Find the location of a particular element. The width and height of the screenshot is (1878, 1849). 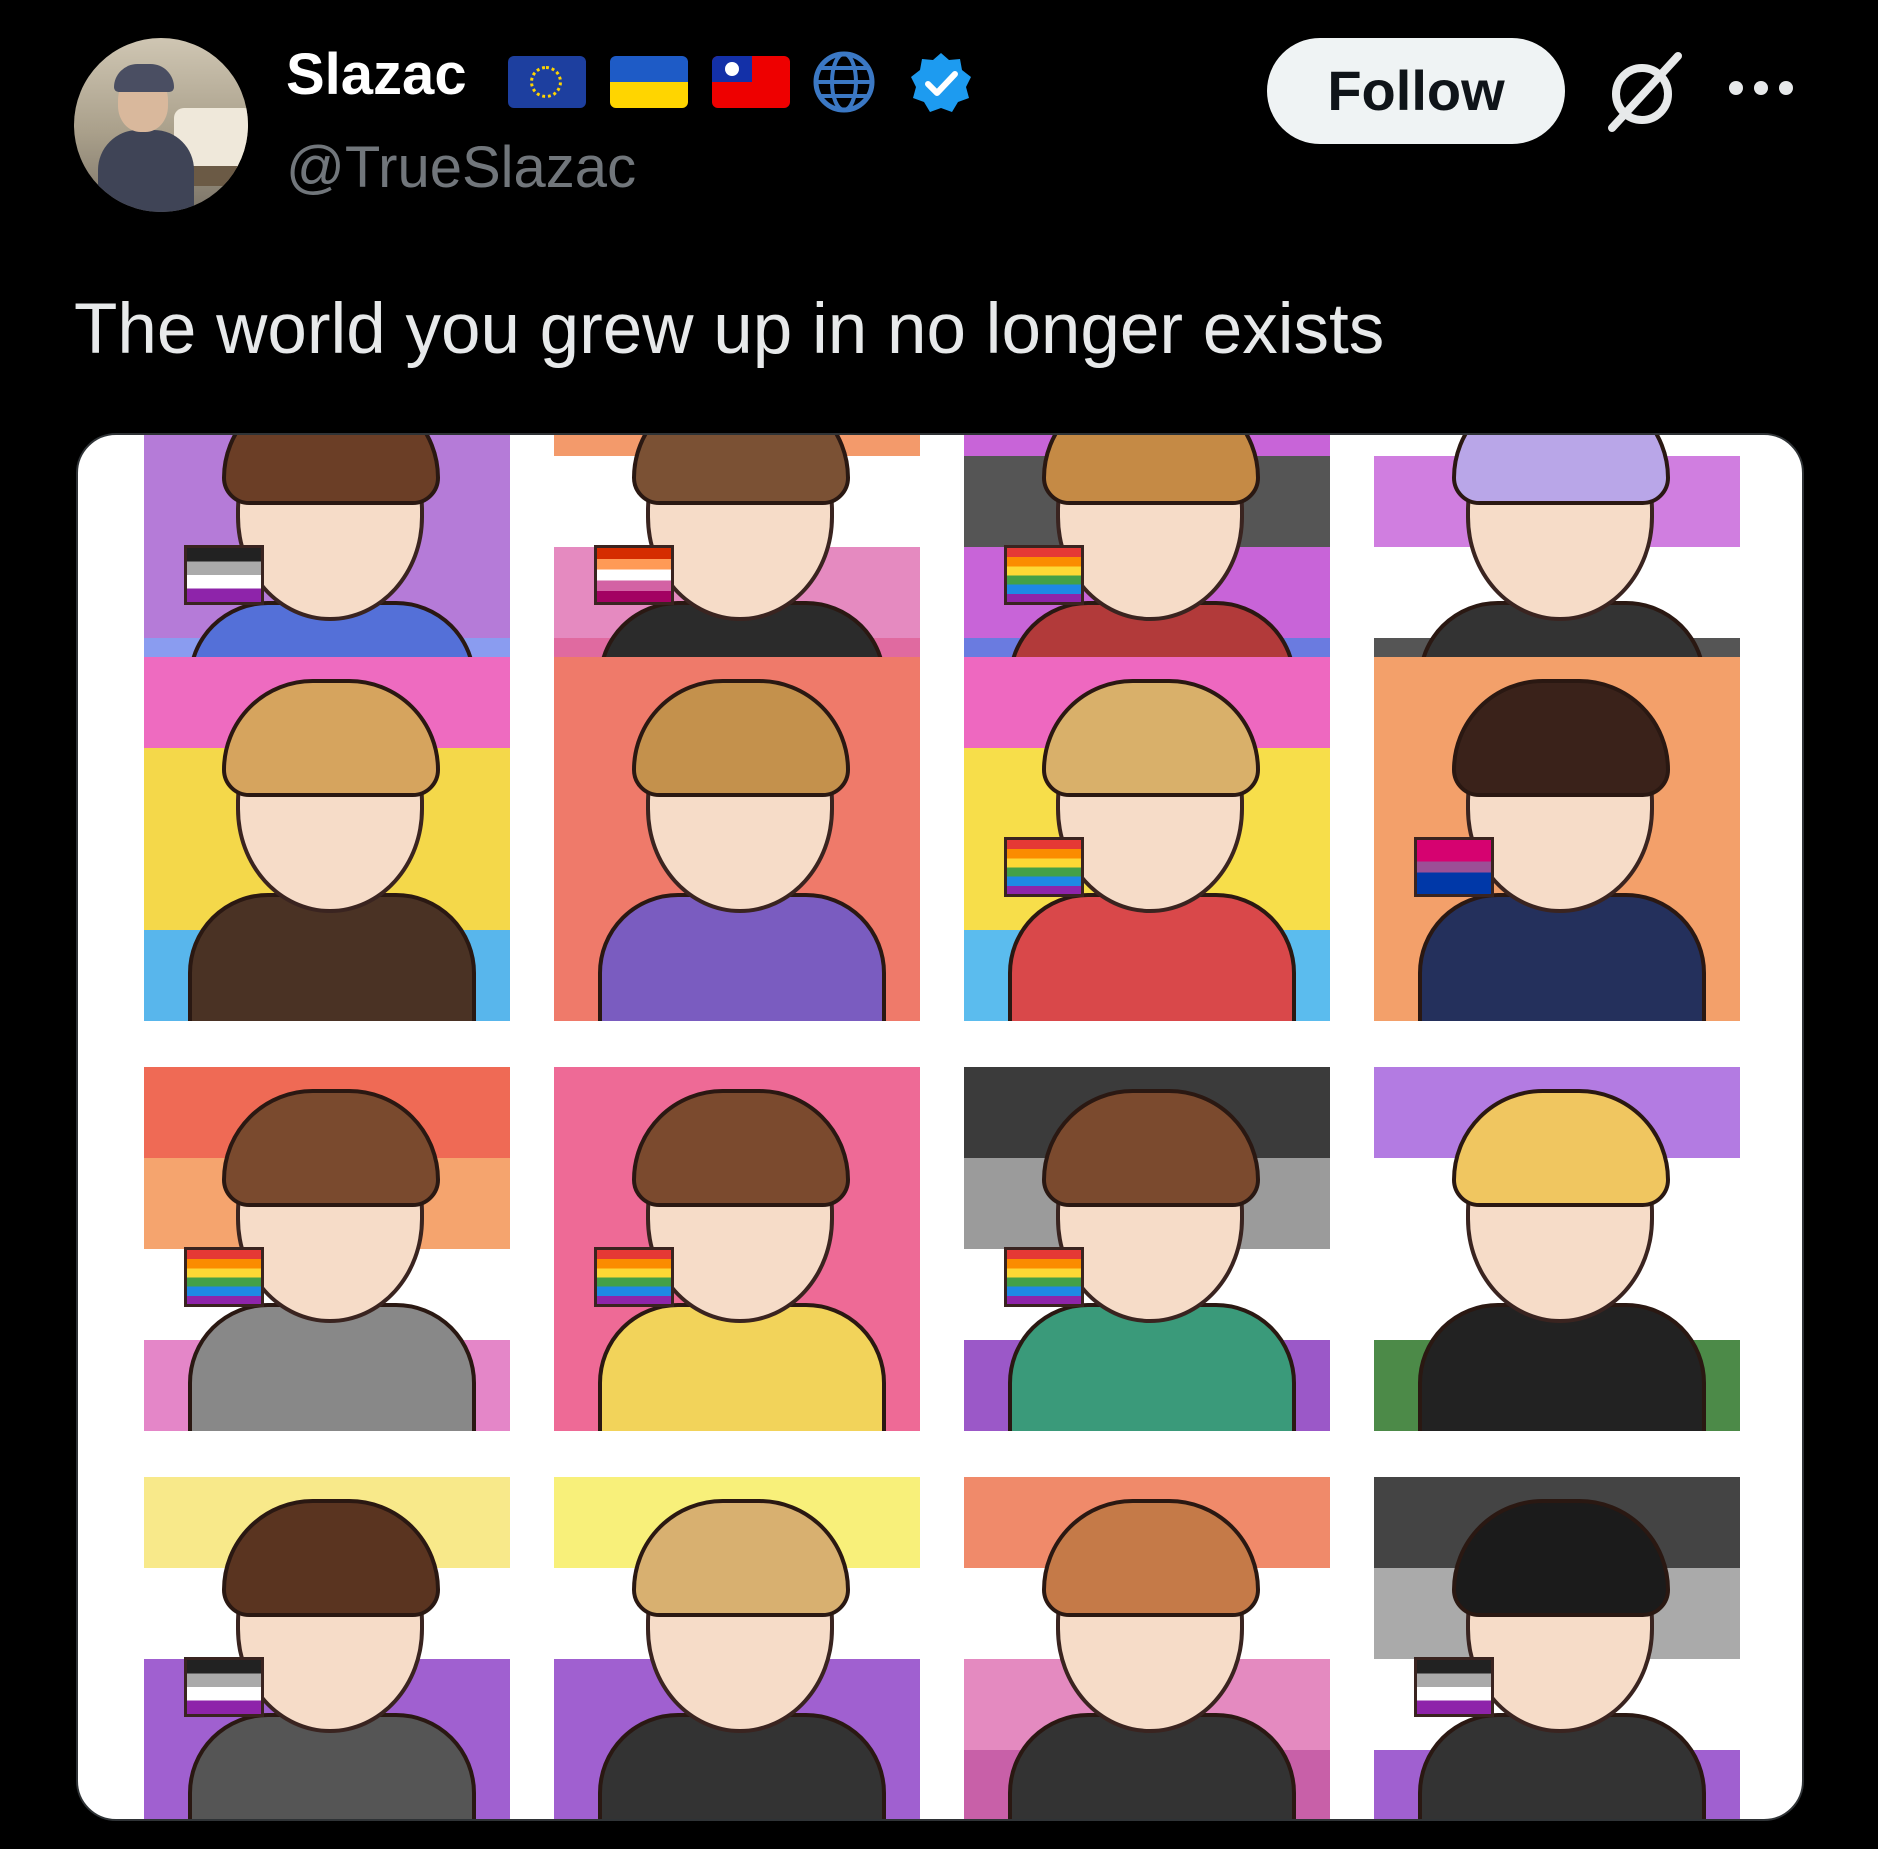

taiwan-flag-icon is located at coordinates (751, 82).